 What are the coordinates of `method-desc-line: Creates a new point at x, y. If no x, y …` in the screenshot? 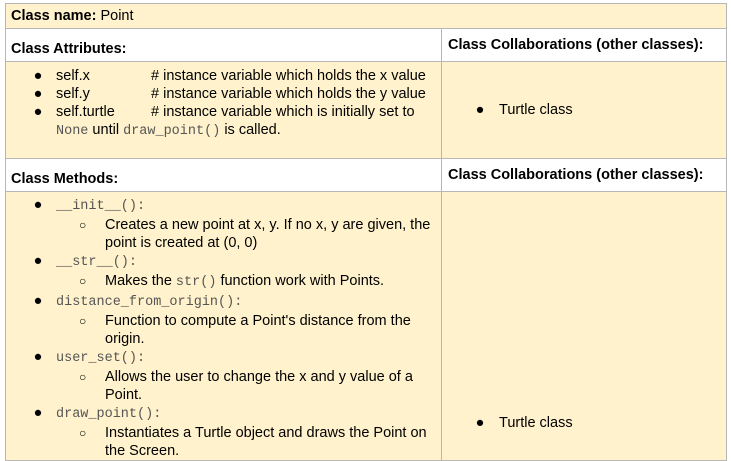 It's located at (268, 225).